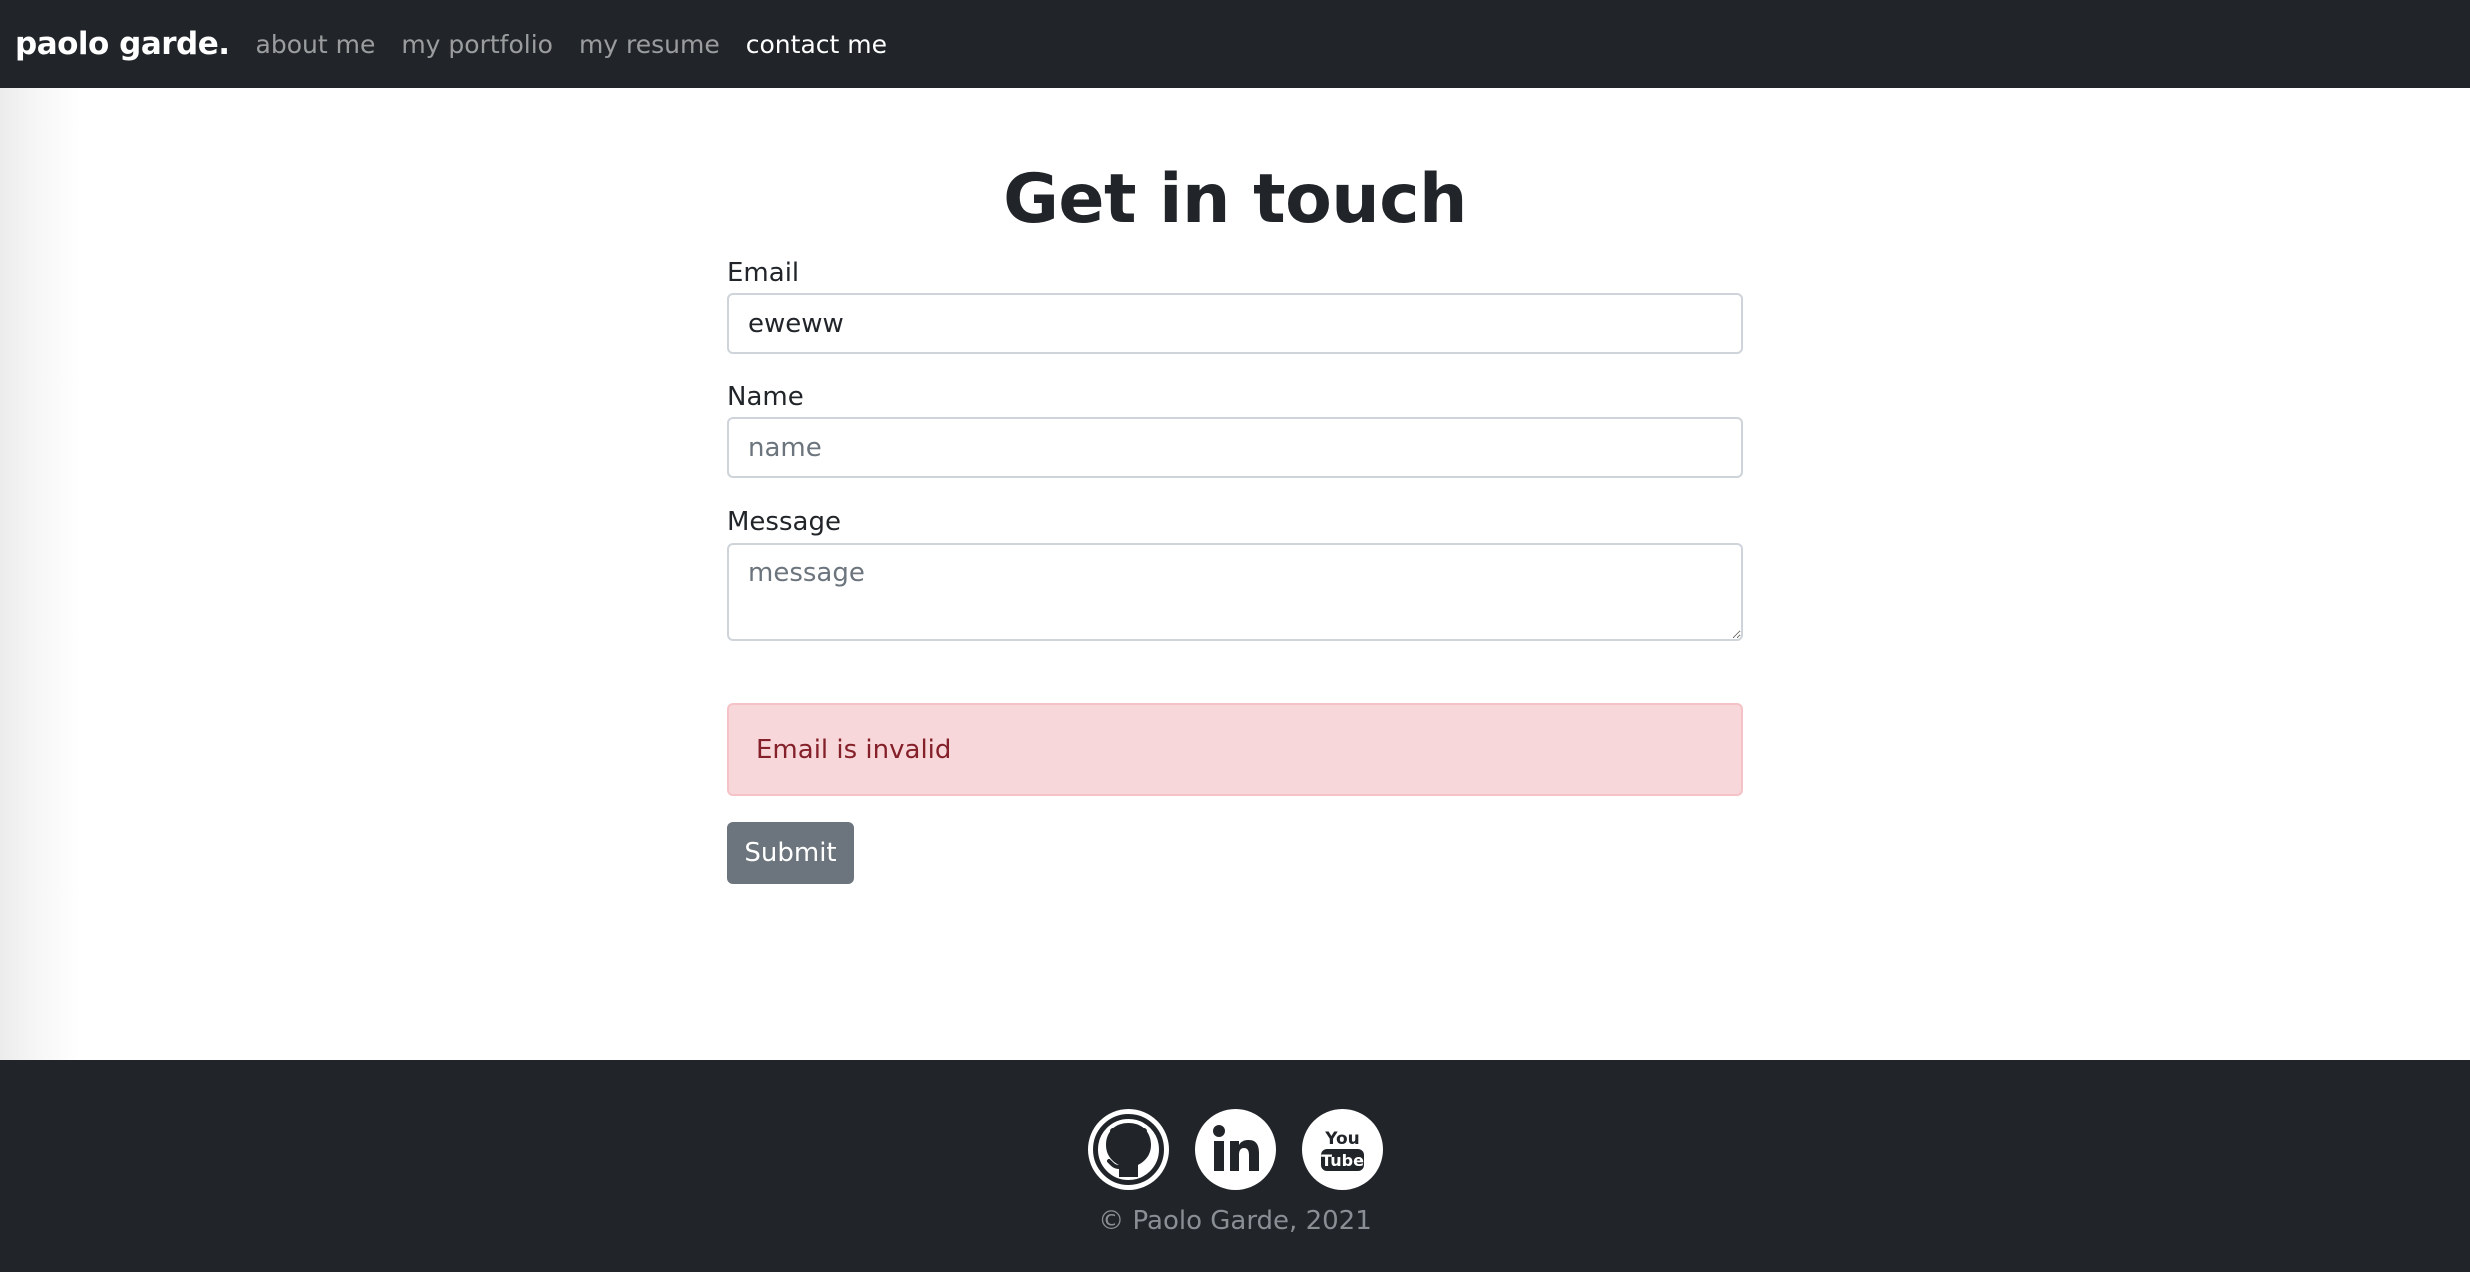 The width and height of the screenshot is (2470, 1272). What do you see at coordinates (854, 749) in the screenshot?
I see `error-message: Email is invalid` at bounding box center [854, 749].